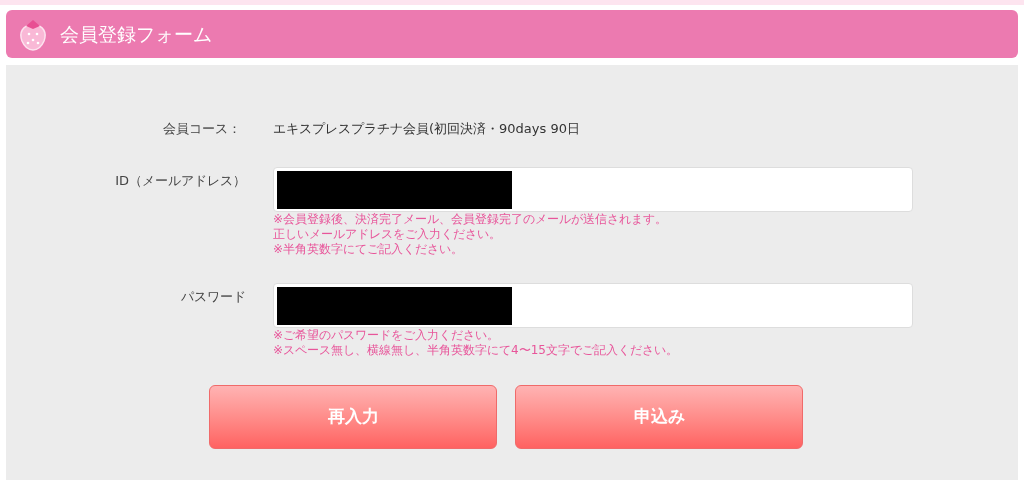 This screenshot has height=488, width=1024. Describe the element at coordinates (476, 350) in the screenshot. I see `hint-text: ※スペース無し、横線無し、半角英数字にて4〜15文字でご記入ください。` at that location.